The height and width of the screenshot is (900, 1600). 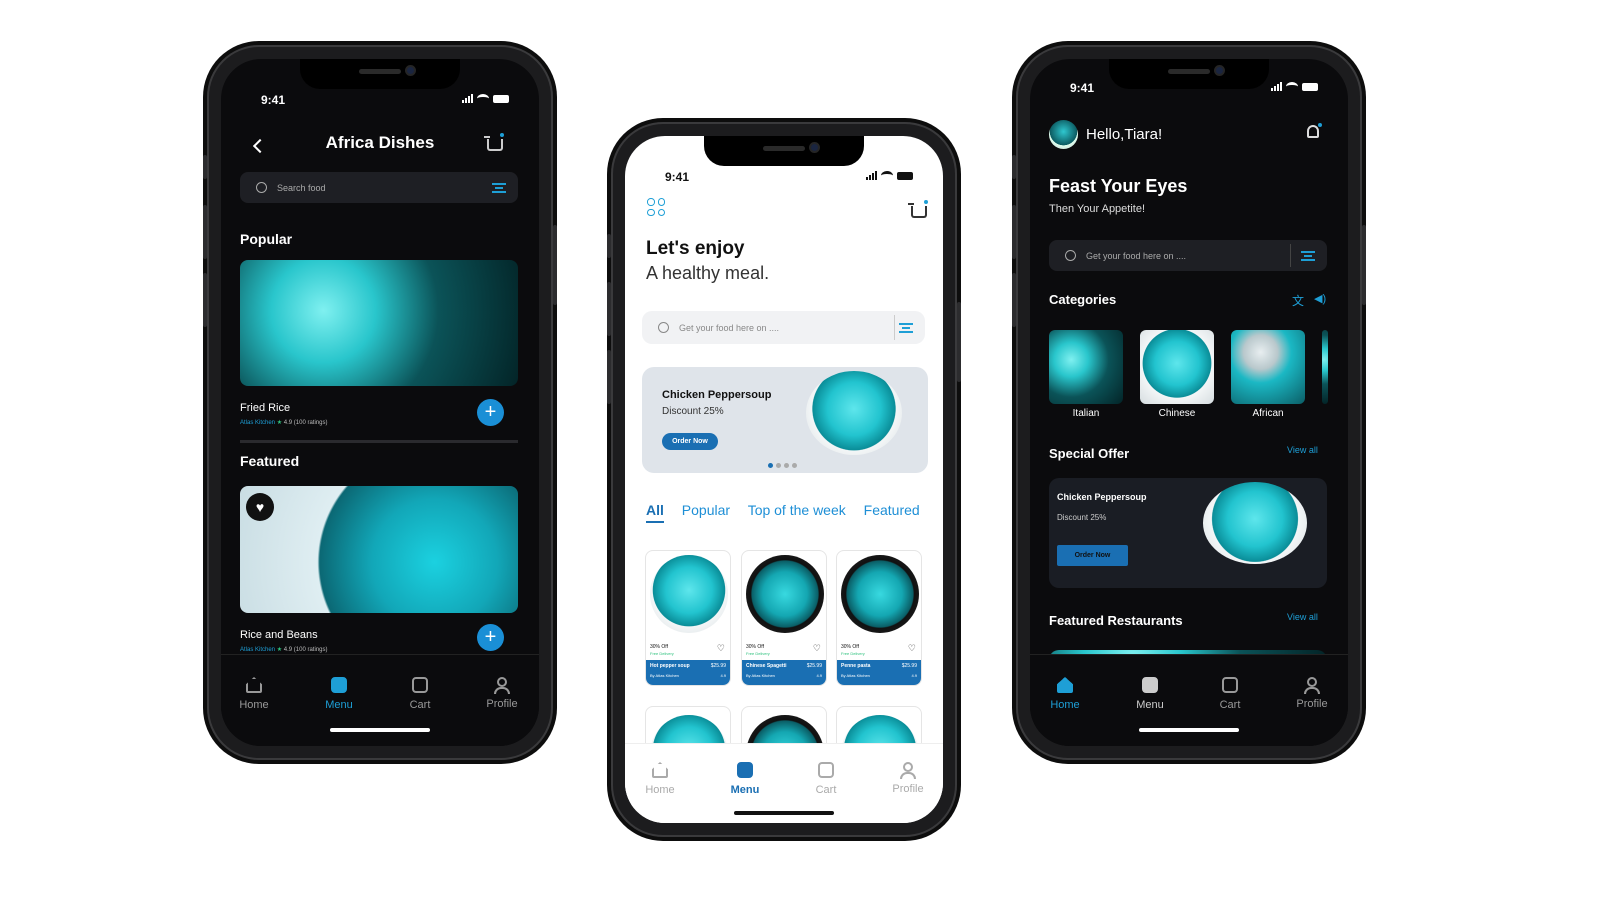 What do you see at coordinates (663, 327) in the screenshot?
I see `search-icon` at bounding box center [663, 327].